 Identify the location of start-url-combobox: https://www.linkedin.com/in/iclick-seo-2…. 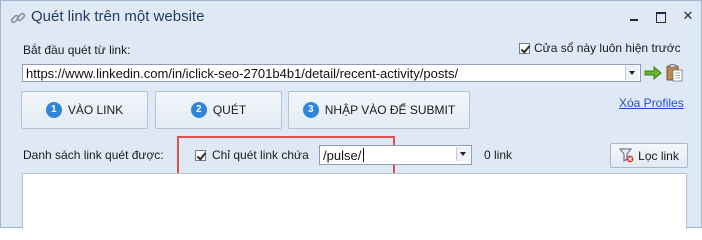
(331, 73).